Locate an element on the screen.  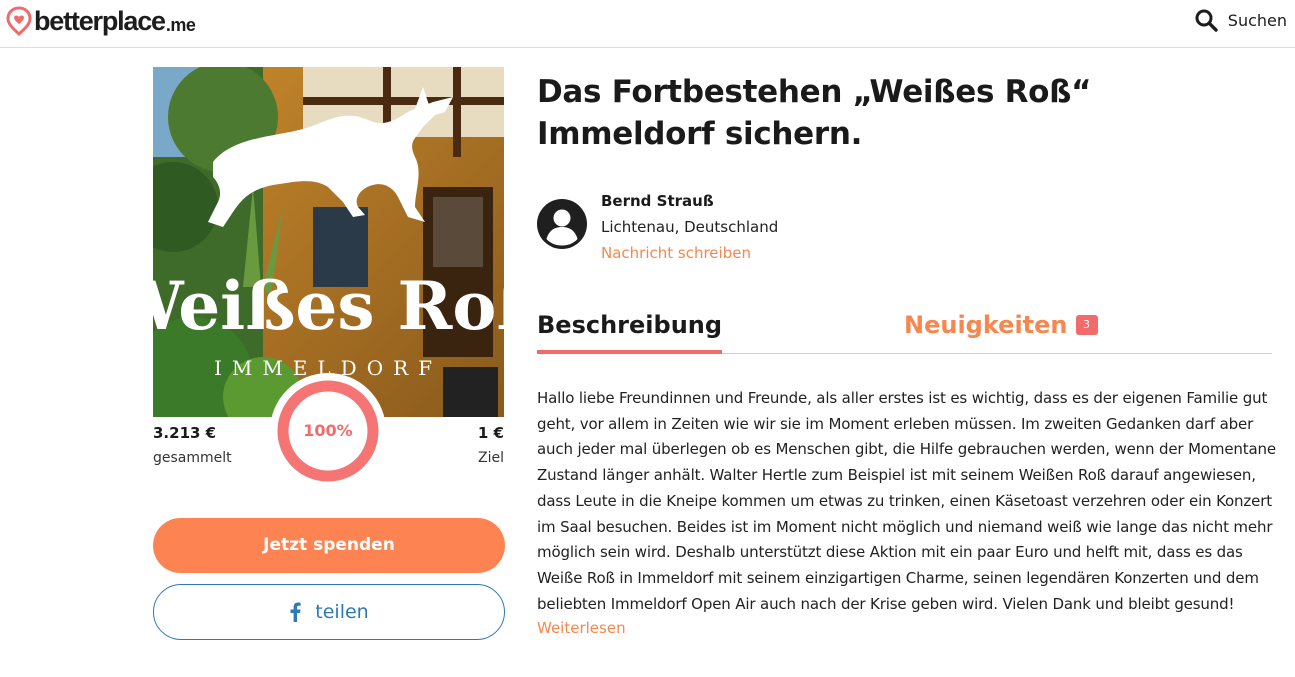
goal-label: Ziel is located at coordinates (491, 458).